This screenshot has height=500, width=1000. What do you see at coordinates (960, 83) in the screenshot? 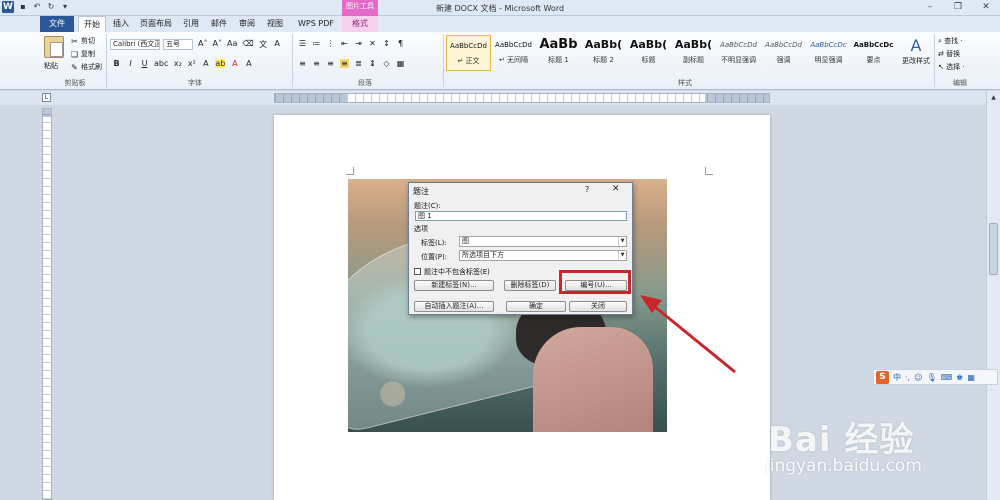
I see `editing-group-label: 编辑` at bounding box center [960, 83].